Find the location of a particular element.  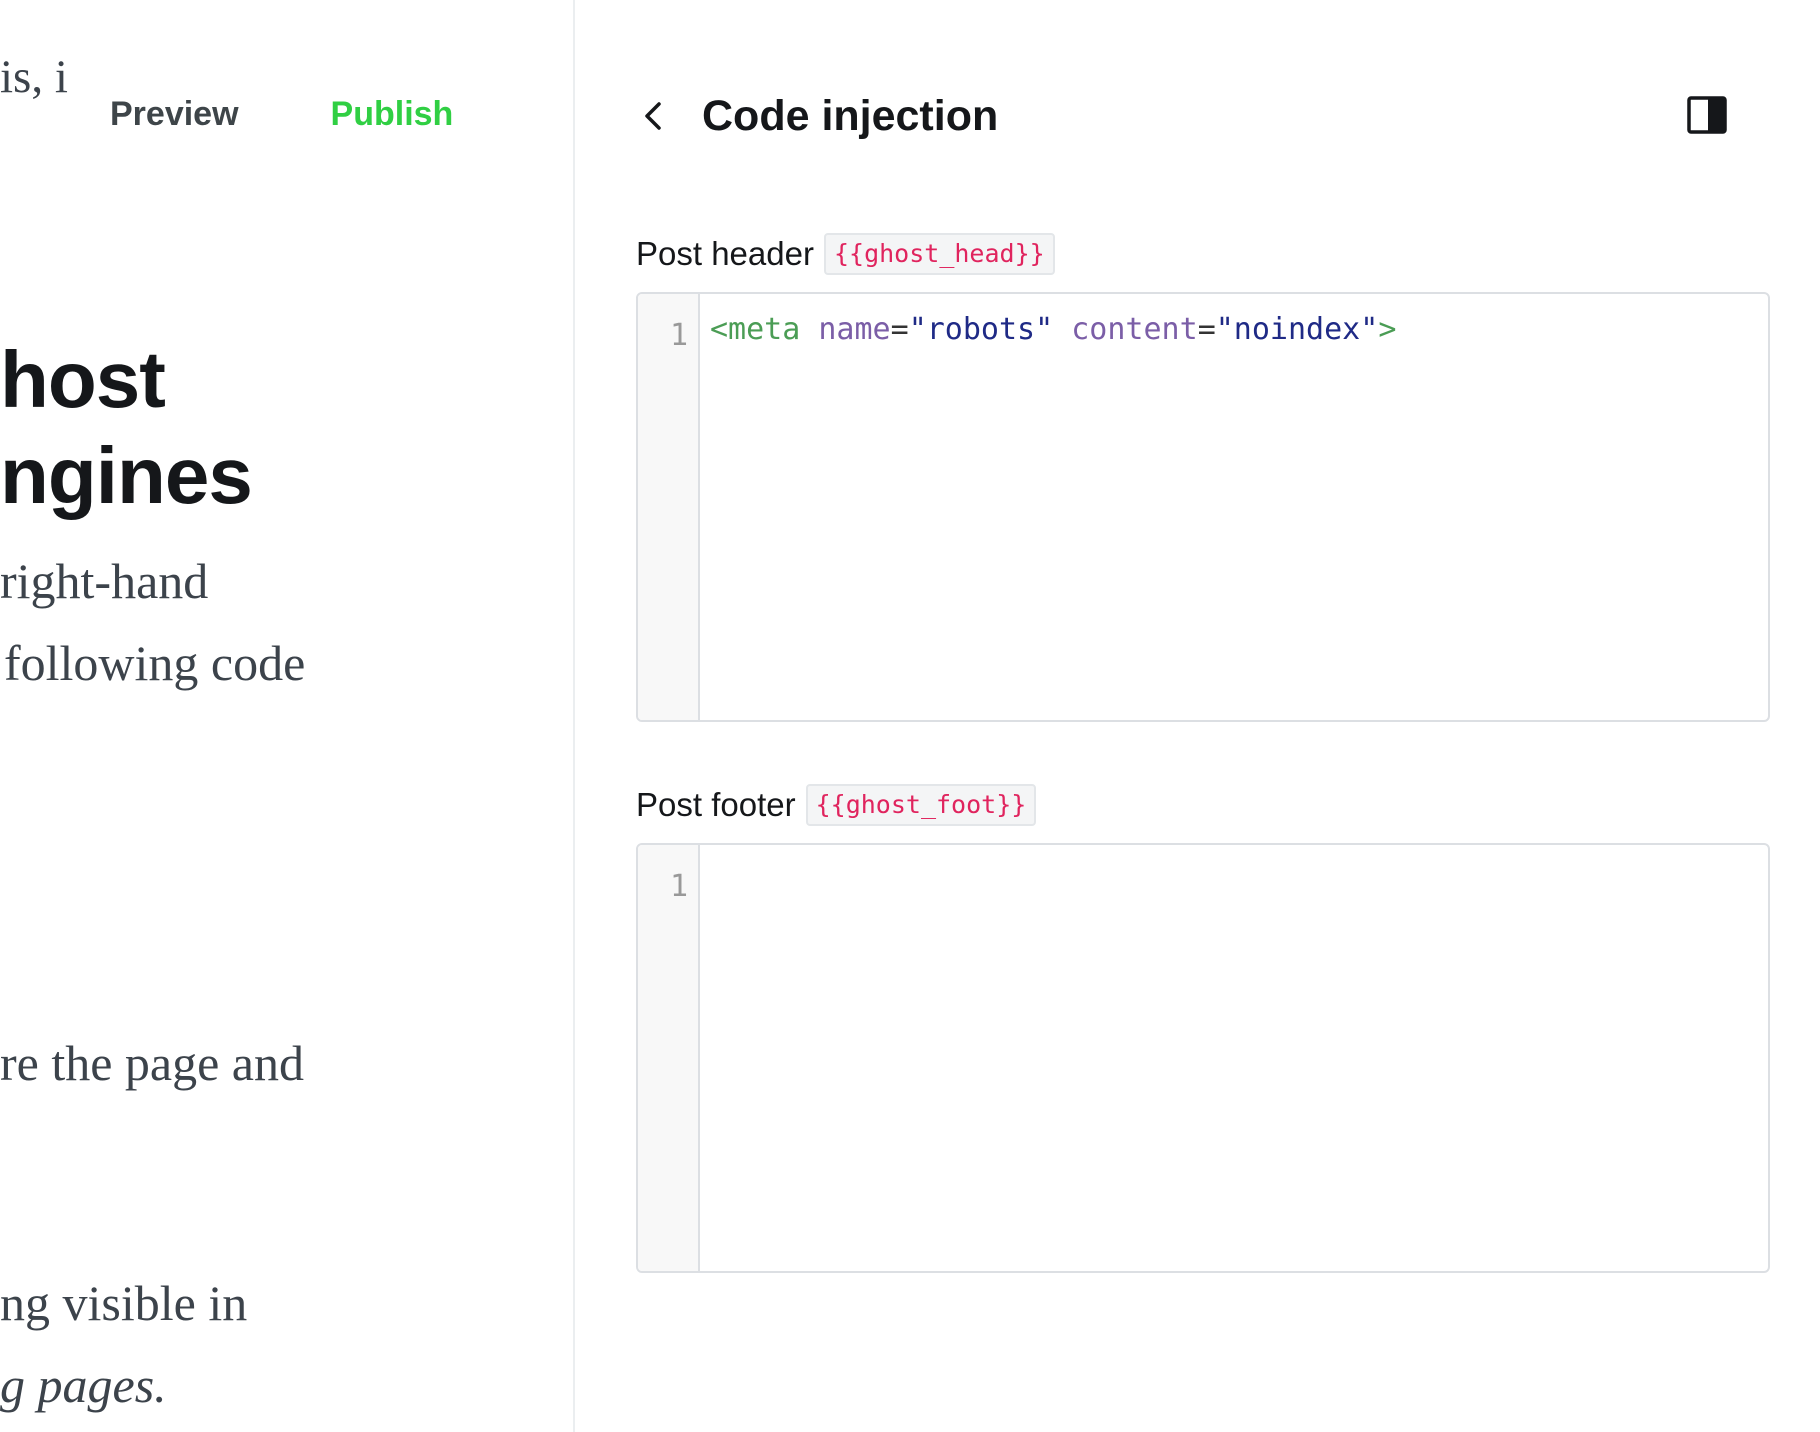

code-token-string: "robots" is located at coordinates (981, 329).